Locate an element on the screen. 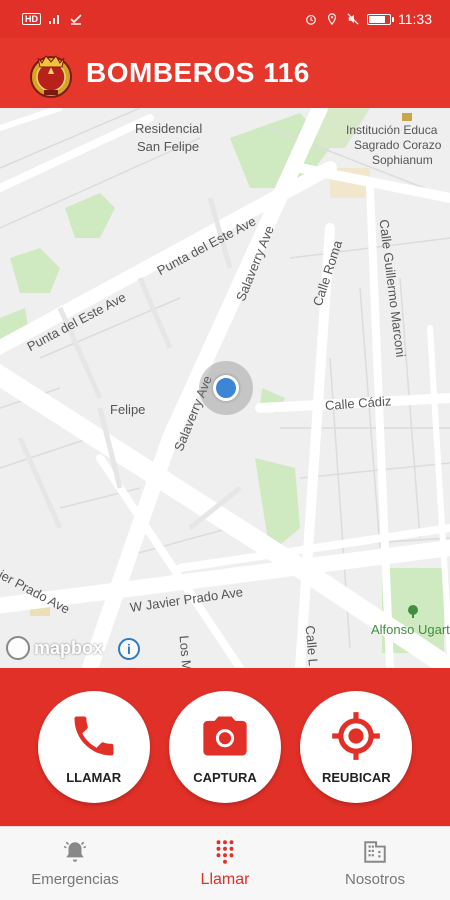  nav-item-emergencies: Emergencias is located at coordinates (75, 863).